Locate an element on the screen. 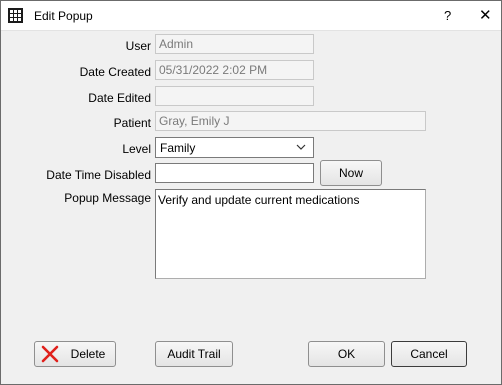 The image size is (502, 385). app-grid-icon is located at coordinates (15, 15).